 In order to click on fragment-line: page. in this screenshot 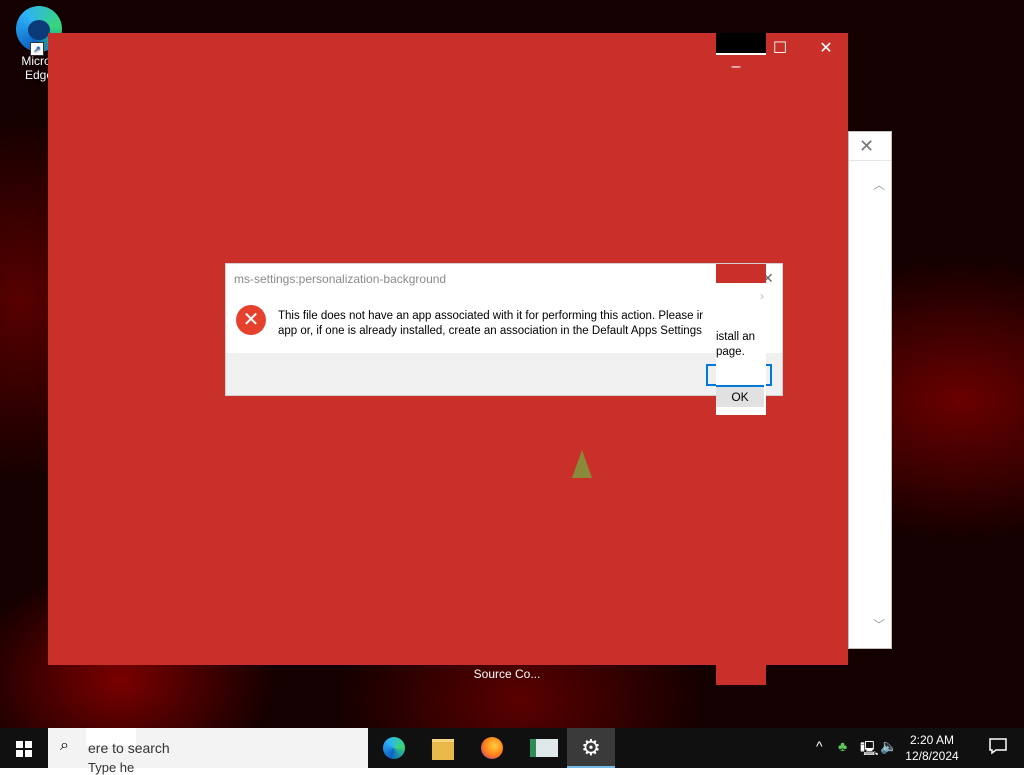, I will do `click(730, 352)`.